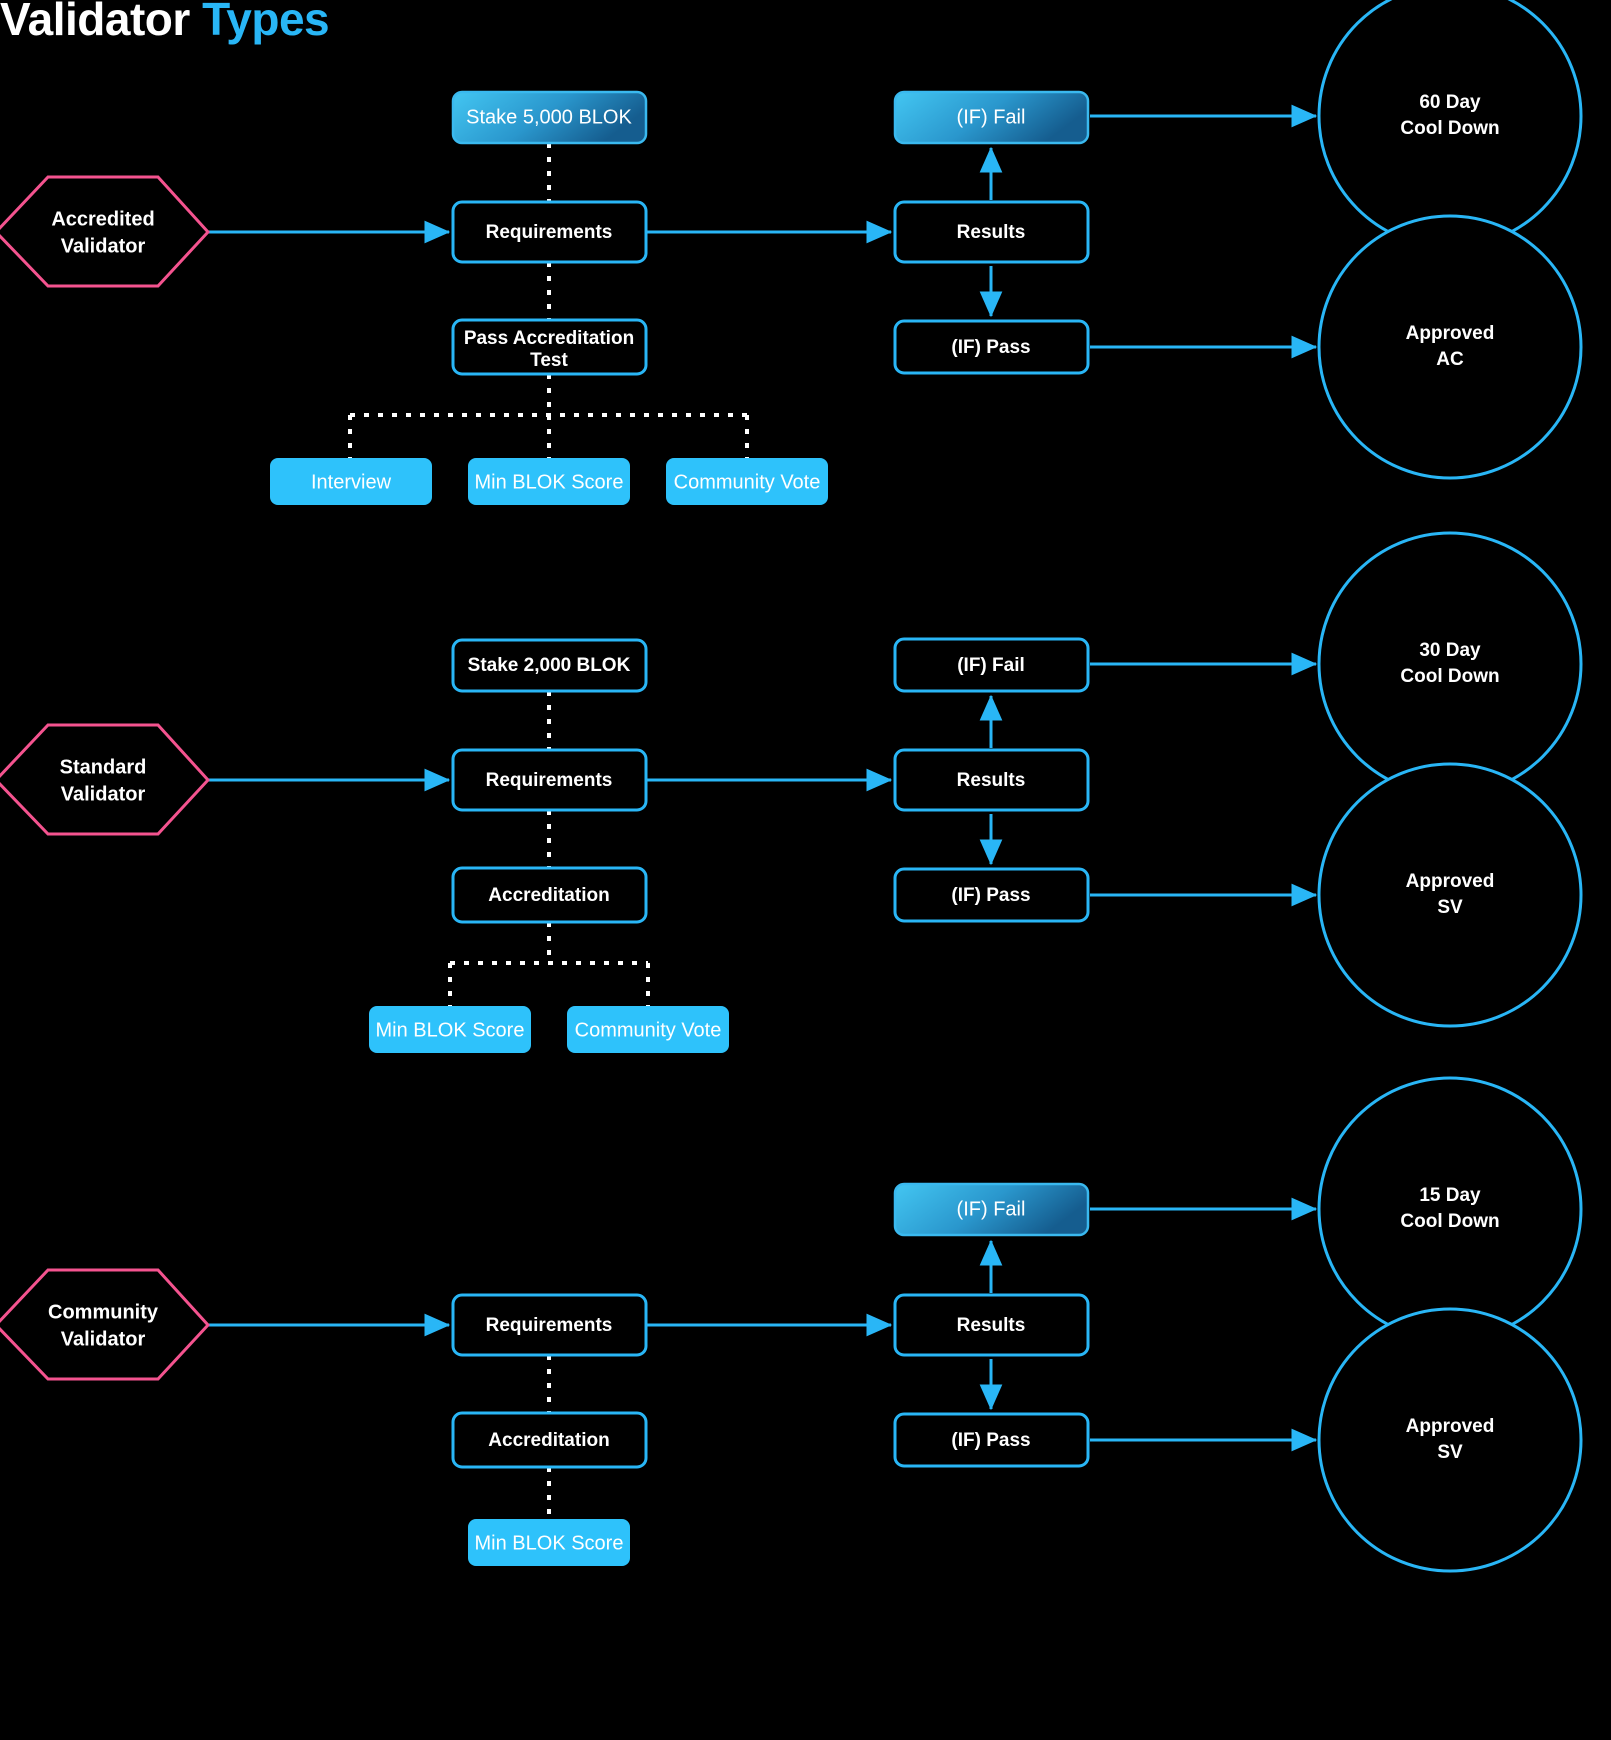 This screenshot has height=1740, width=1611. Describe the element at coordinates (105, 231) in the screenshot. I see `node-source-accredited-validator: Accredited Validator` at that location.